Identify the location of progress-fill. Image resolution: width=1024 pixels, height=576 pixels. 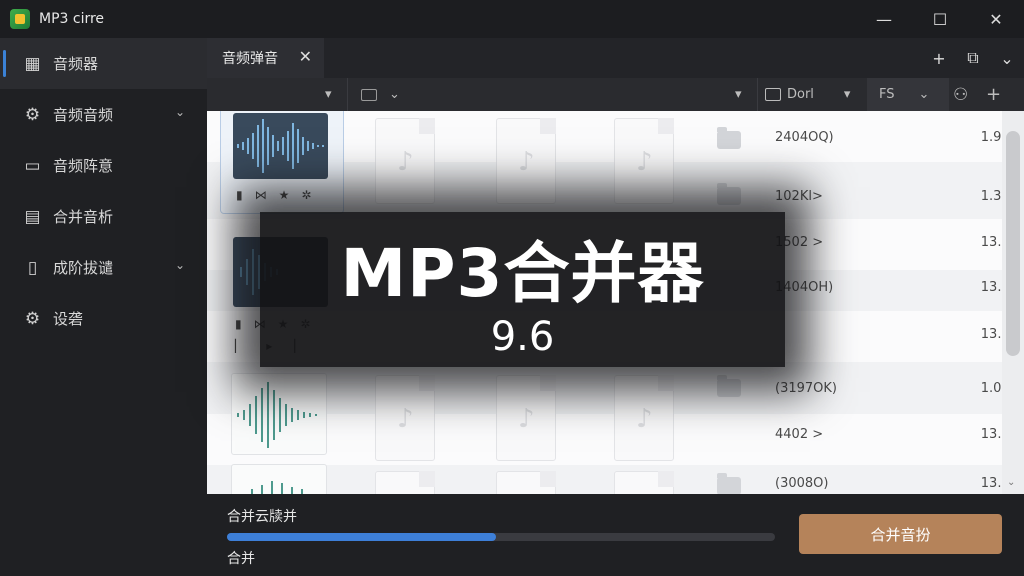
(361, 537).